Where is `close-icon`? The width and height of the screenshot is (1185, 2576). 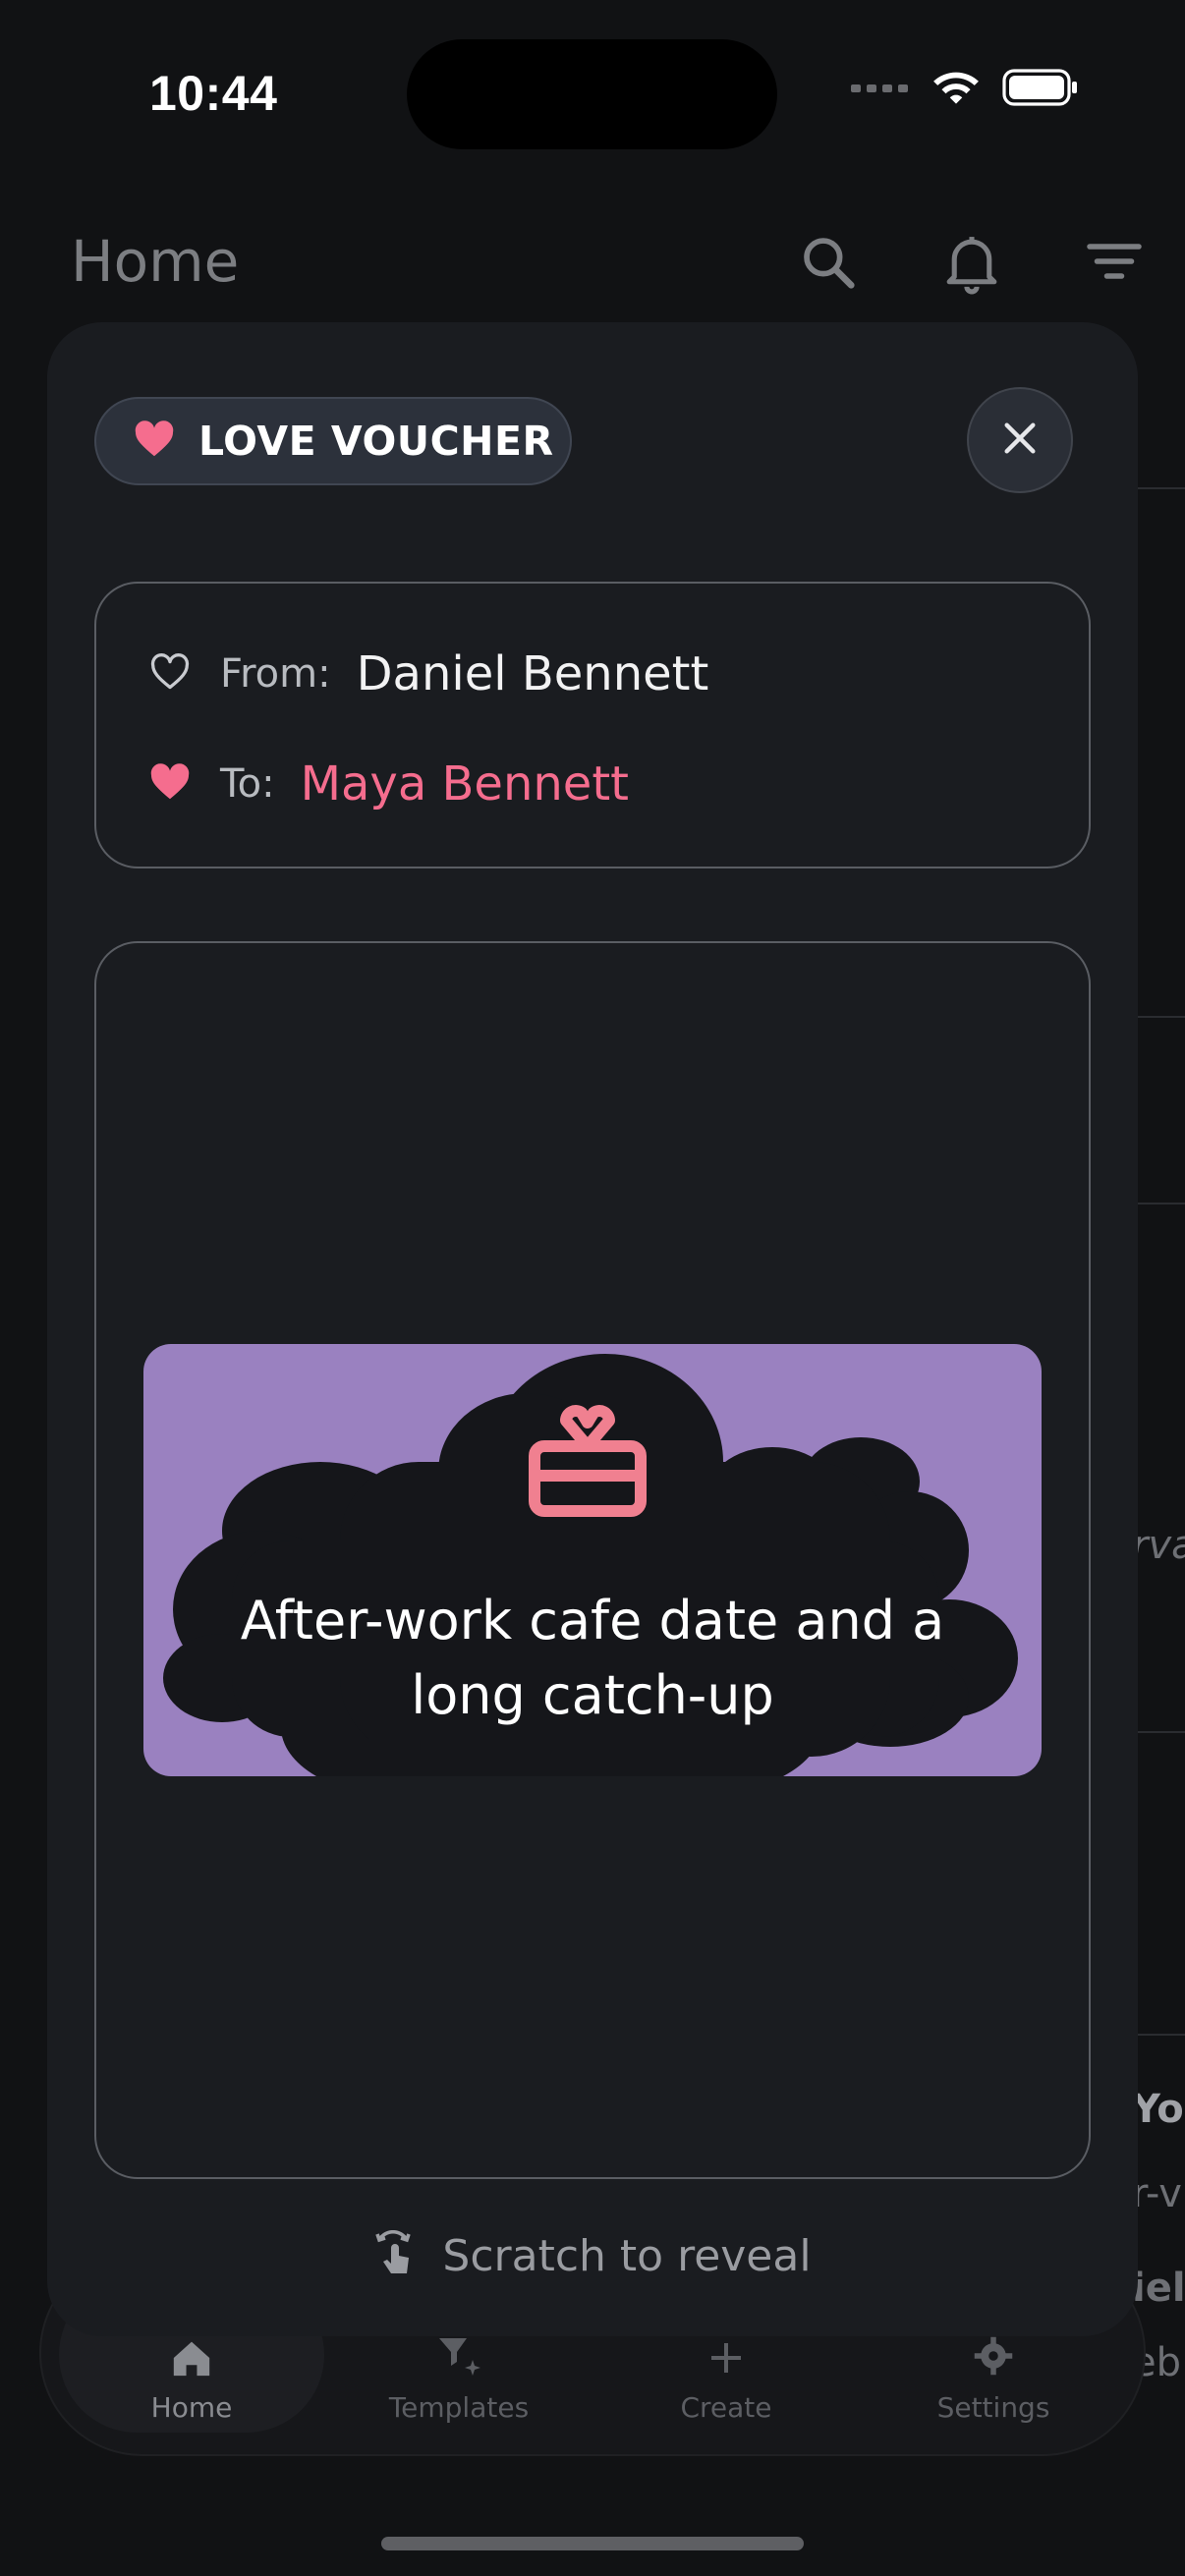
close-icon is located at coordinates (1020, 441).